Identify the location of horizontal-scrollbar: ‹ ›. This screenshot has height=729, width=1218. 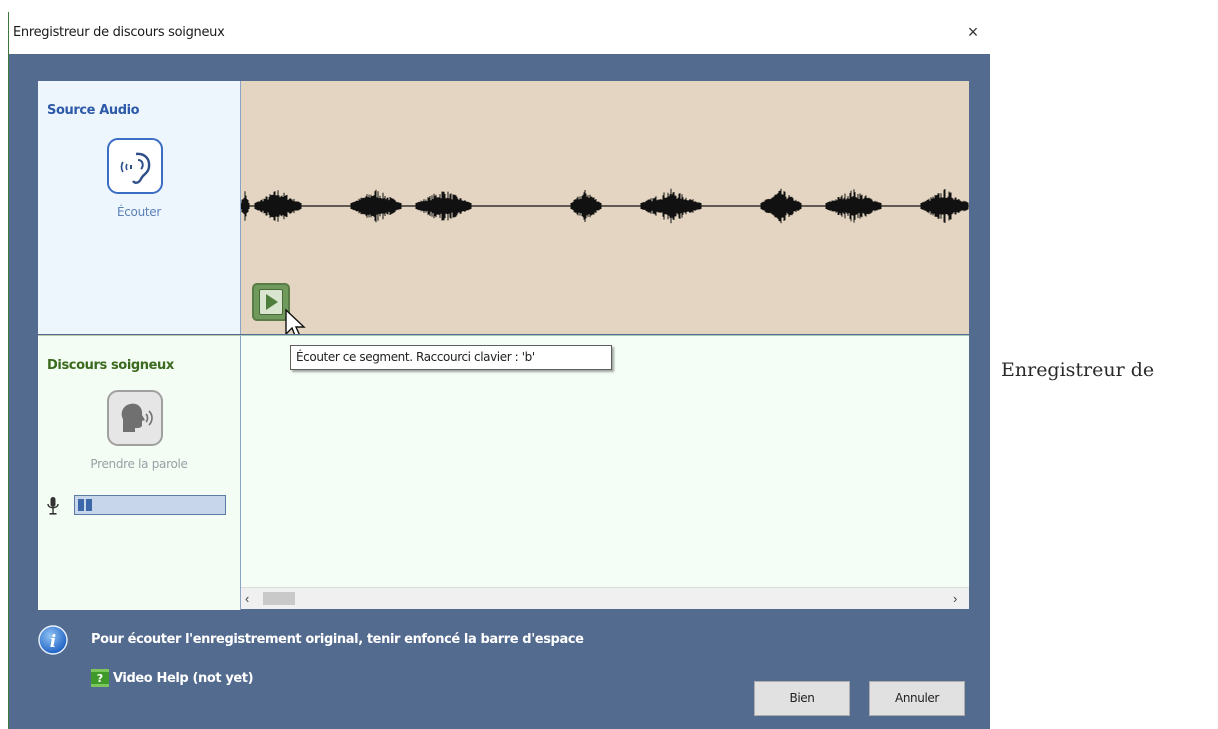
(605, 598).